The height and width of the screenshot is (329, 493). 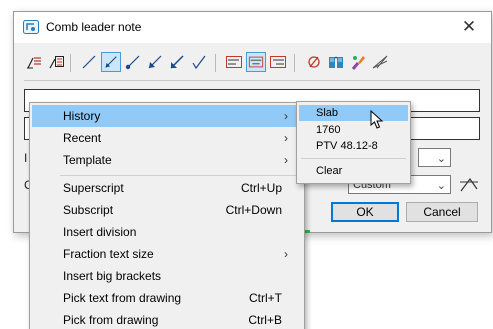 I want to click on toolbar, so click(x=252, y=63).